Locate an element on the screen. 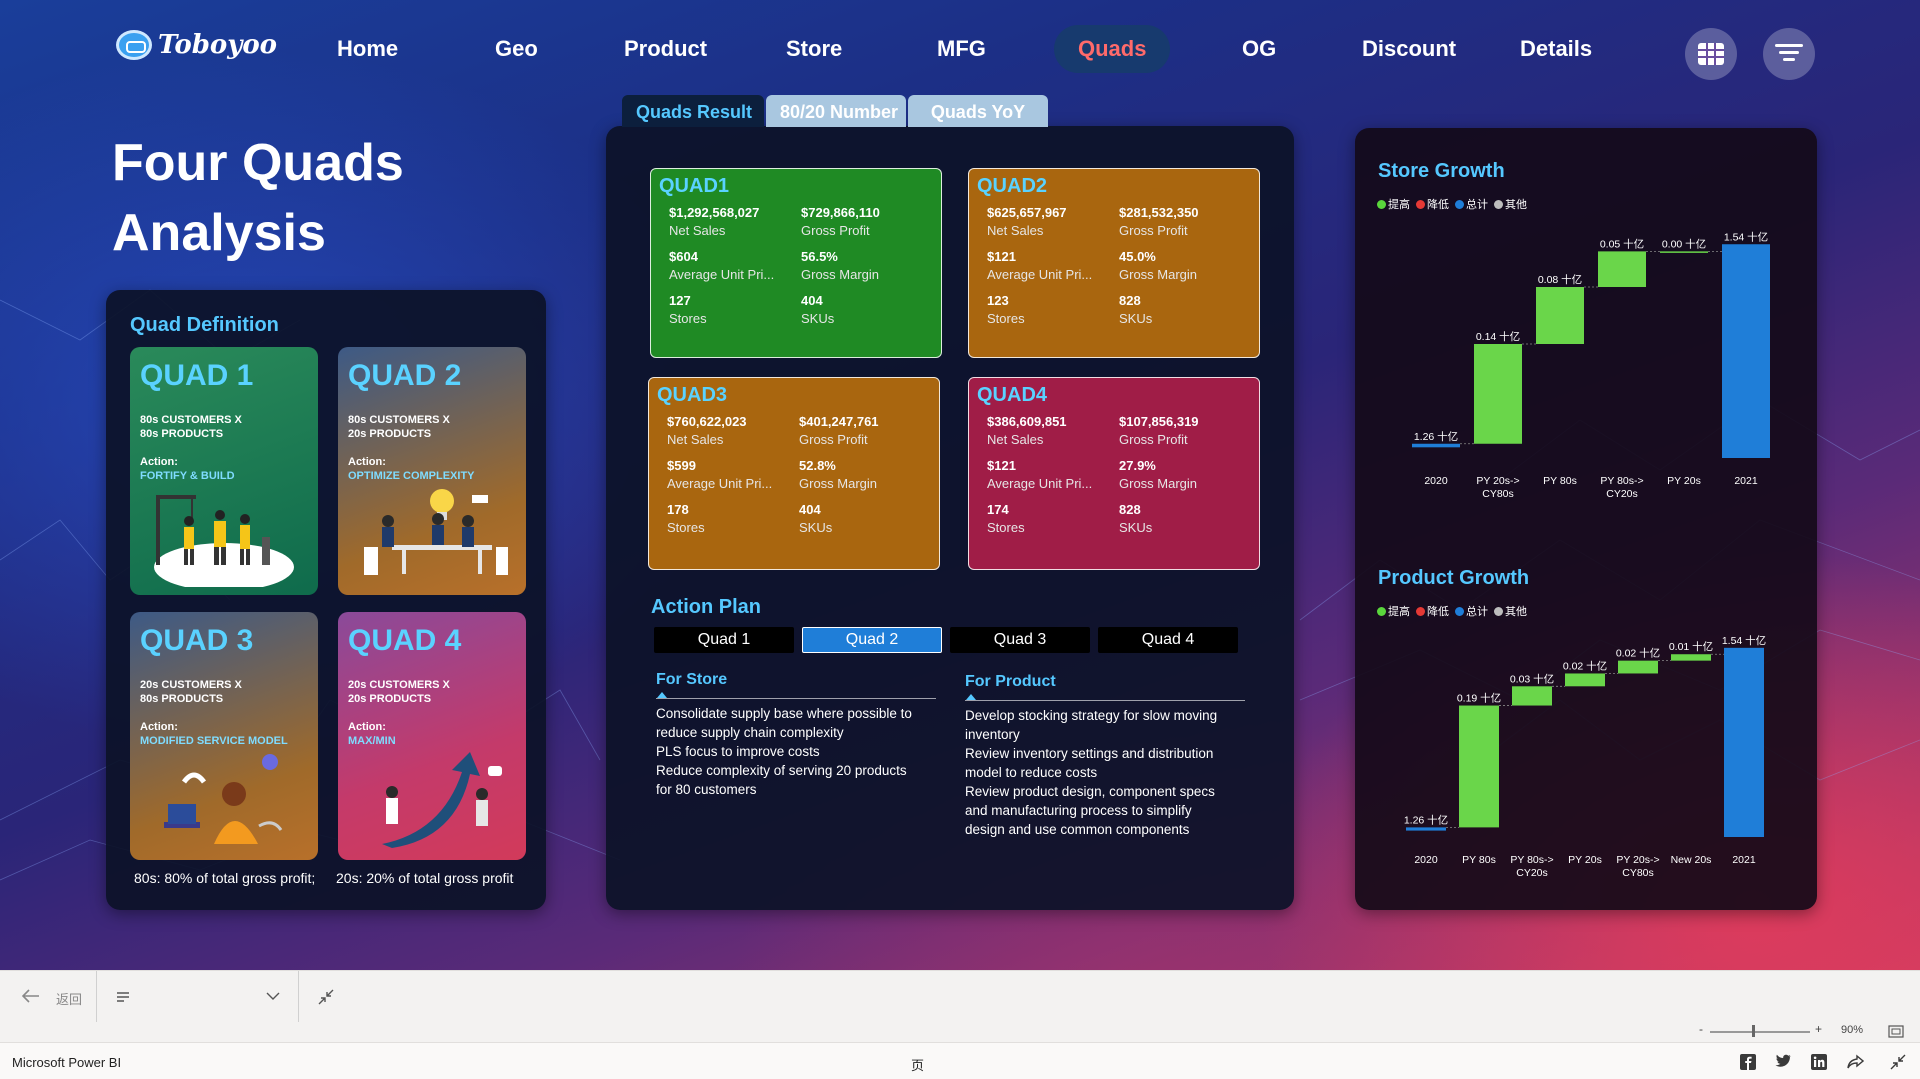  nav-quads: Quads is located at coordinates (1112, 49).